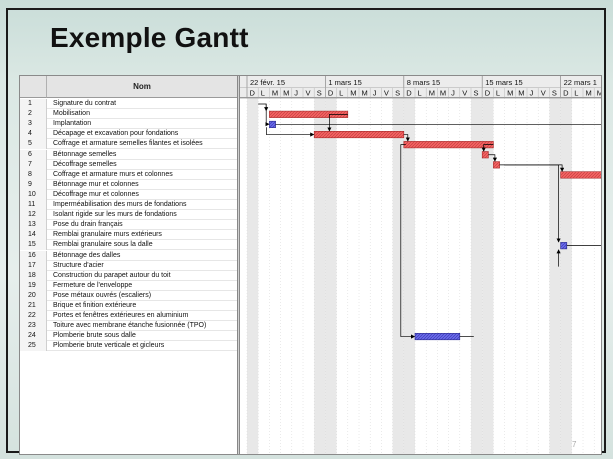 The image size is (613, 459). Describe the element at coordinates (129, 265) in the screenshot. I see `table-row: 17 Structure d'acier` at that location.